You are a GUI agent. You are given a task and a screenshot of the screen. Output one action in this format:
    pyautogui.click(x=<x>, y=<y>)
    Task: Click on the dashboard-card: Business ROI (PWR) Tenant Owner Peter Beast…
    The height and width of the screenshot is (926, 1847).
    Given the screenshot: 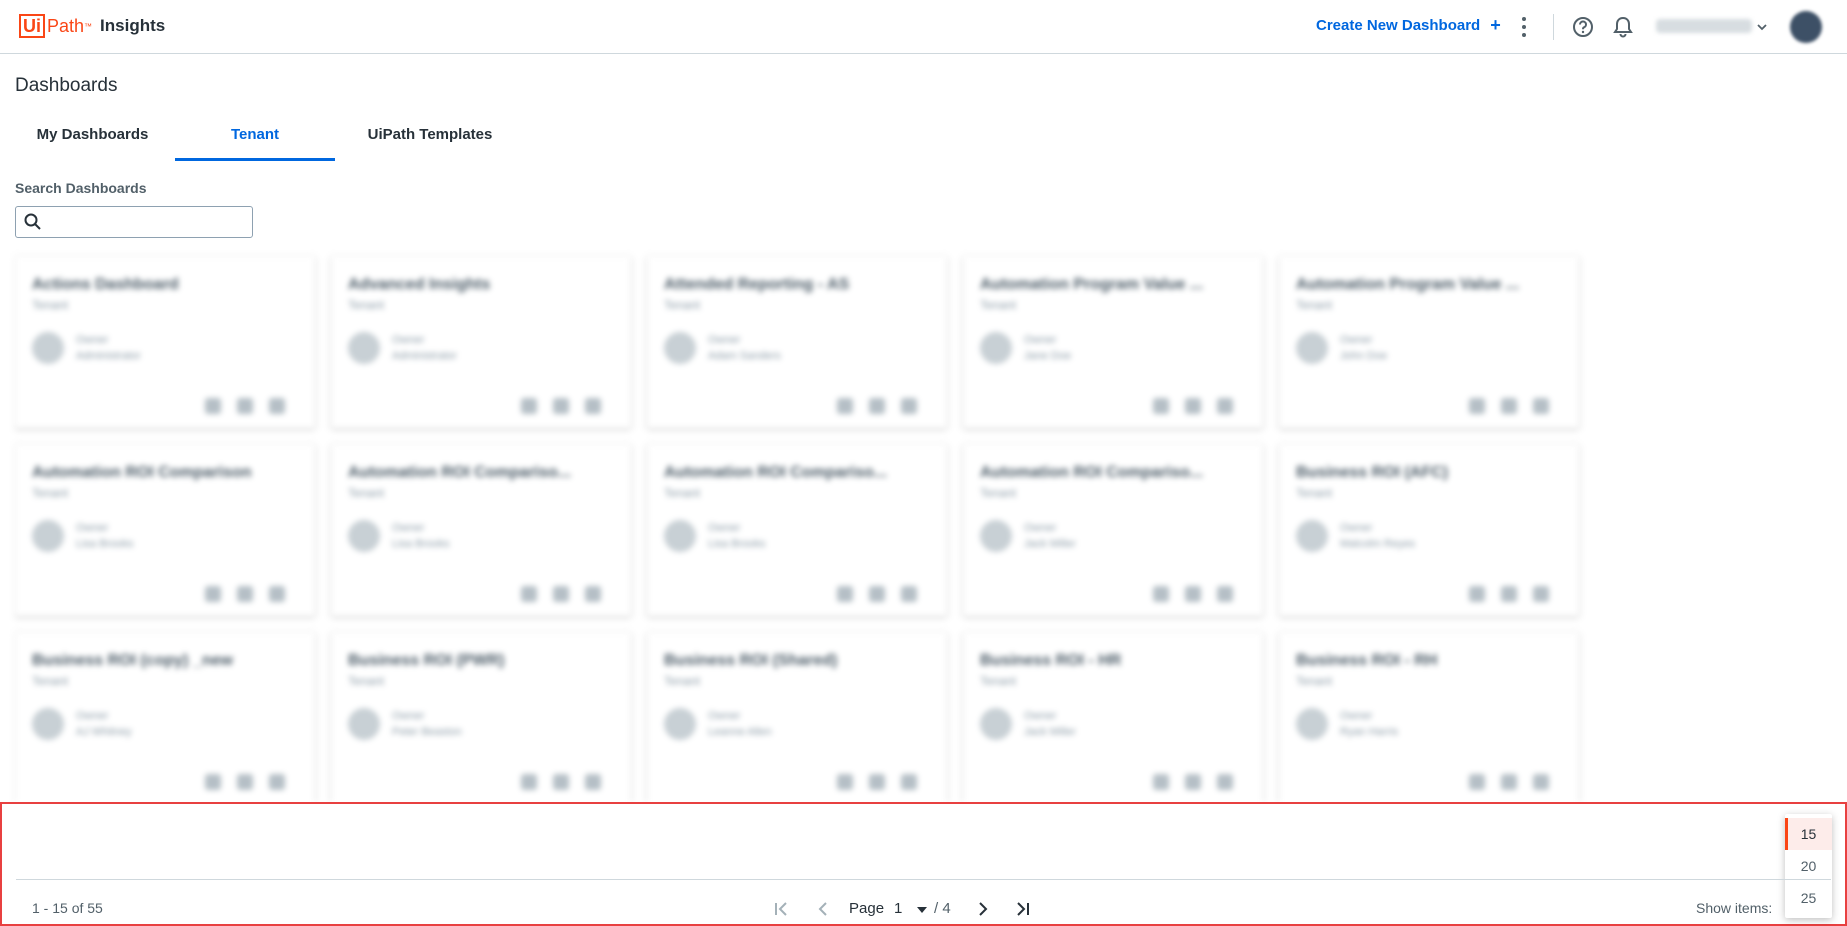 What is the action you would take?
    pyautogui.click(x=481, y=717)
    